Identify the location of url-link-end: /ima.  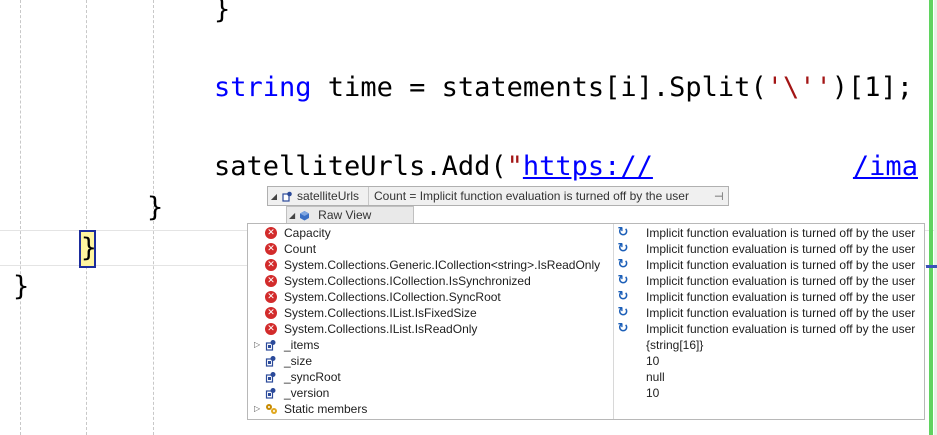
(885, 166).